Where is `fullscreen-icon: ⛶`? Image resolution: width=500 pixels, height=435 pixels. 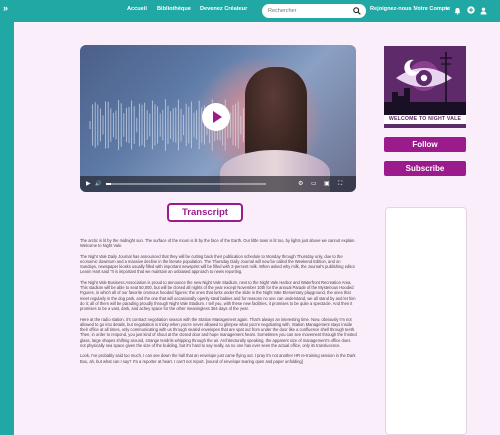 fullscreen-icon: ⛶ is located at coordinates (340, 184).